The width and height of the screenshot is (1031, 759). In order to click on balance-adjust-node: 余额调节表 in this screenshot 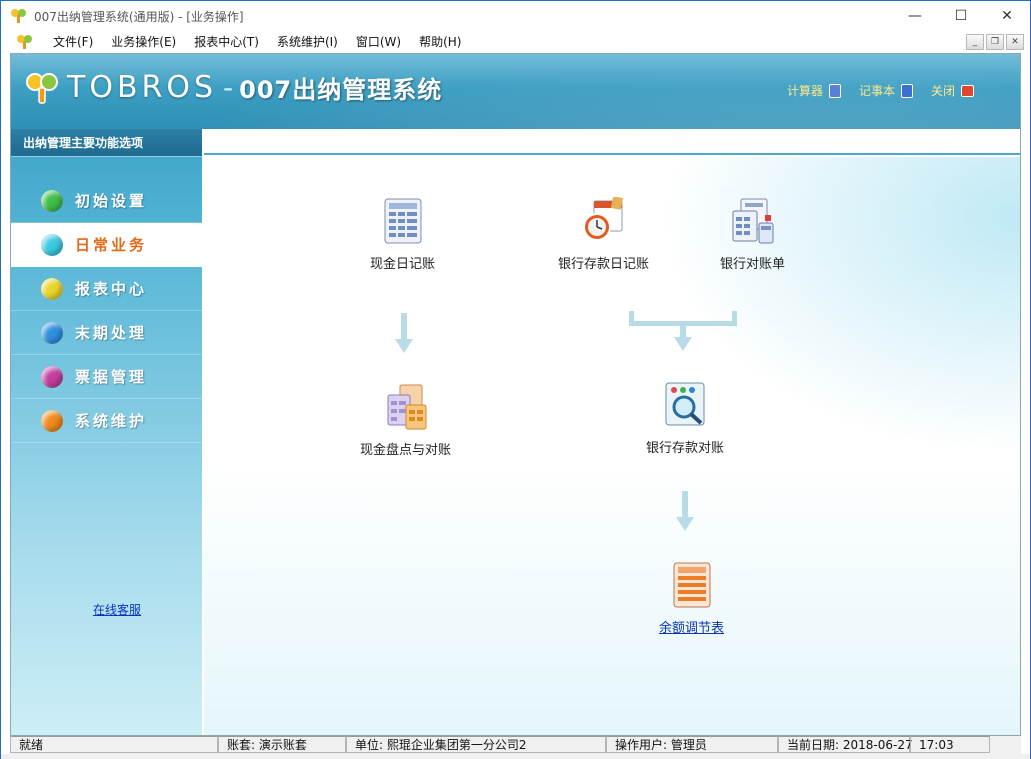, I will do `click(691, 598)`.